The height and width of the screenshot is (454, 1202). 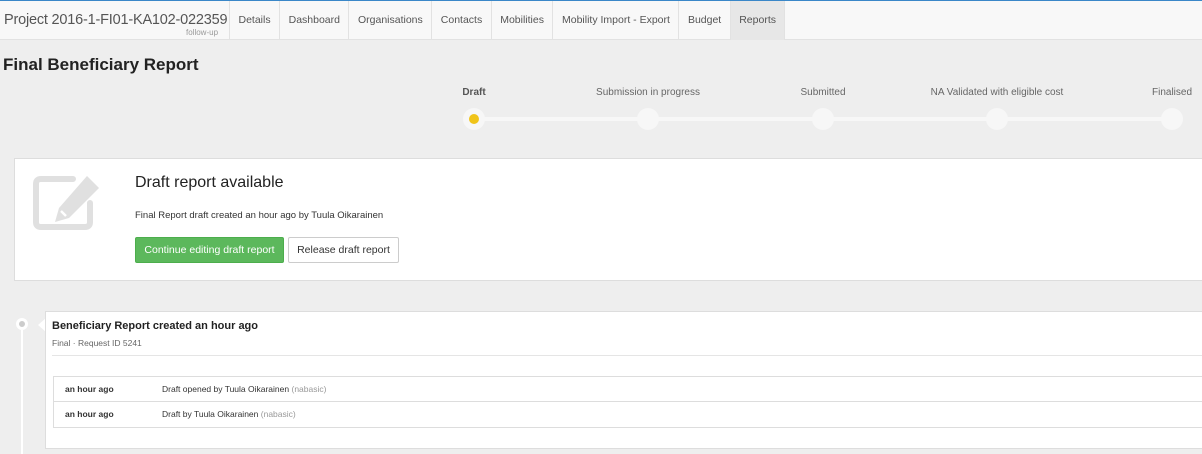 What do you see at coordinates (101, 64) in the screenshot?
I see `page-title: Final Beneficiary Report` at bounding box center [101, 64].